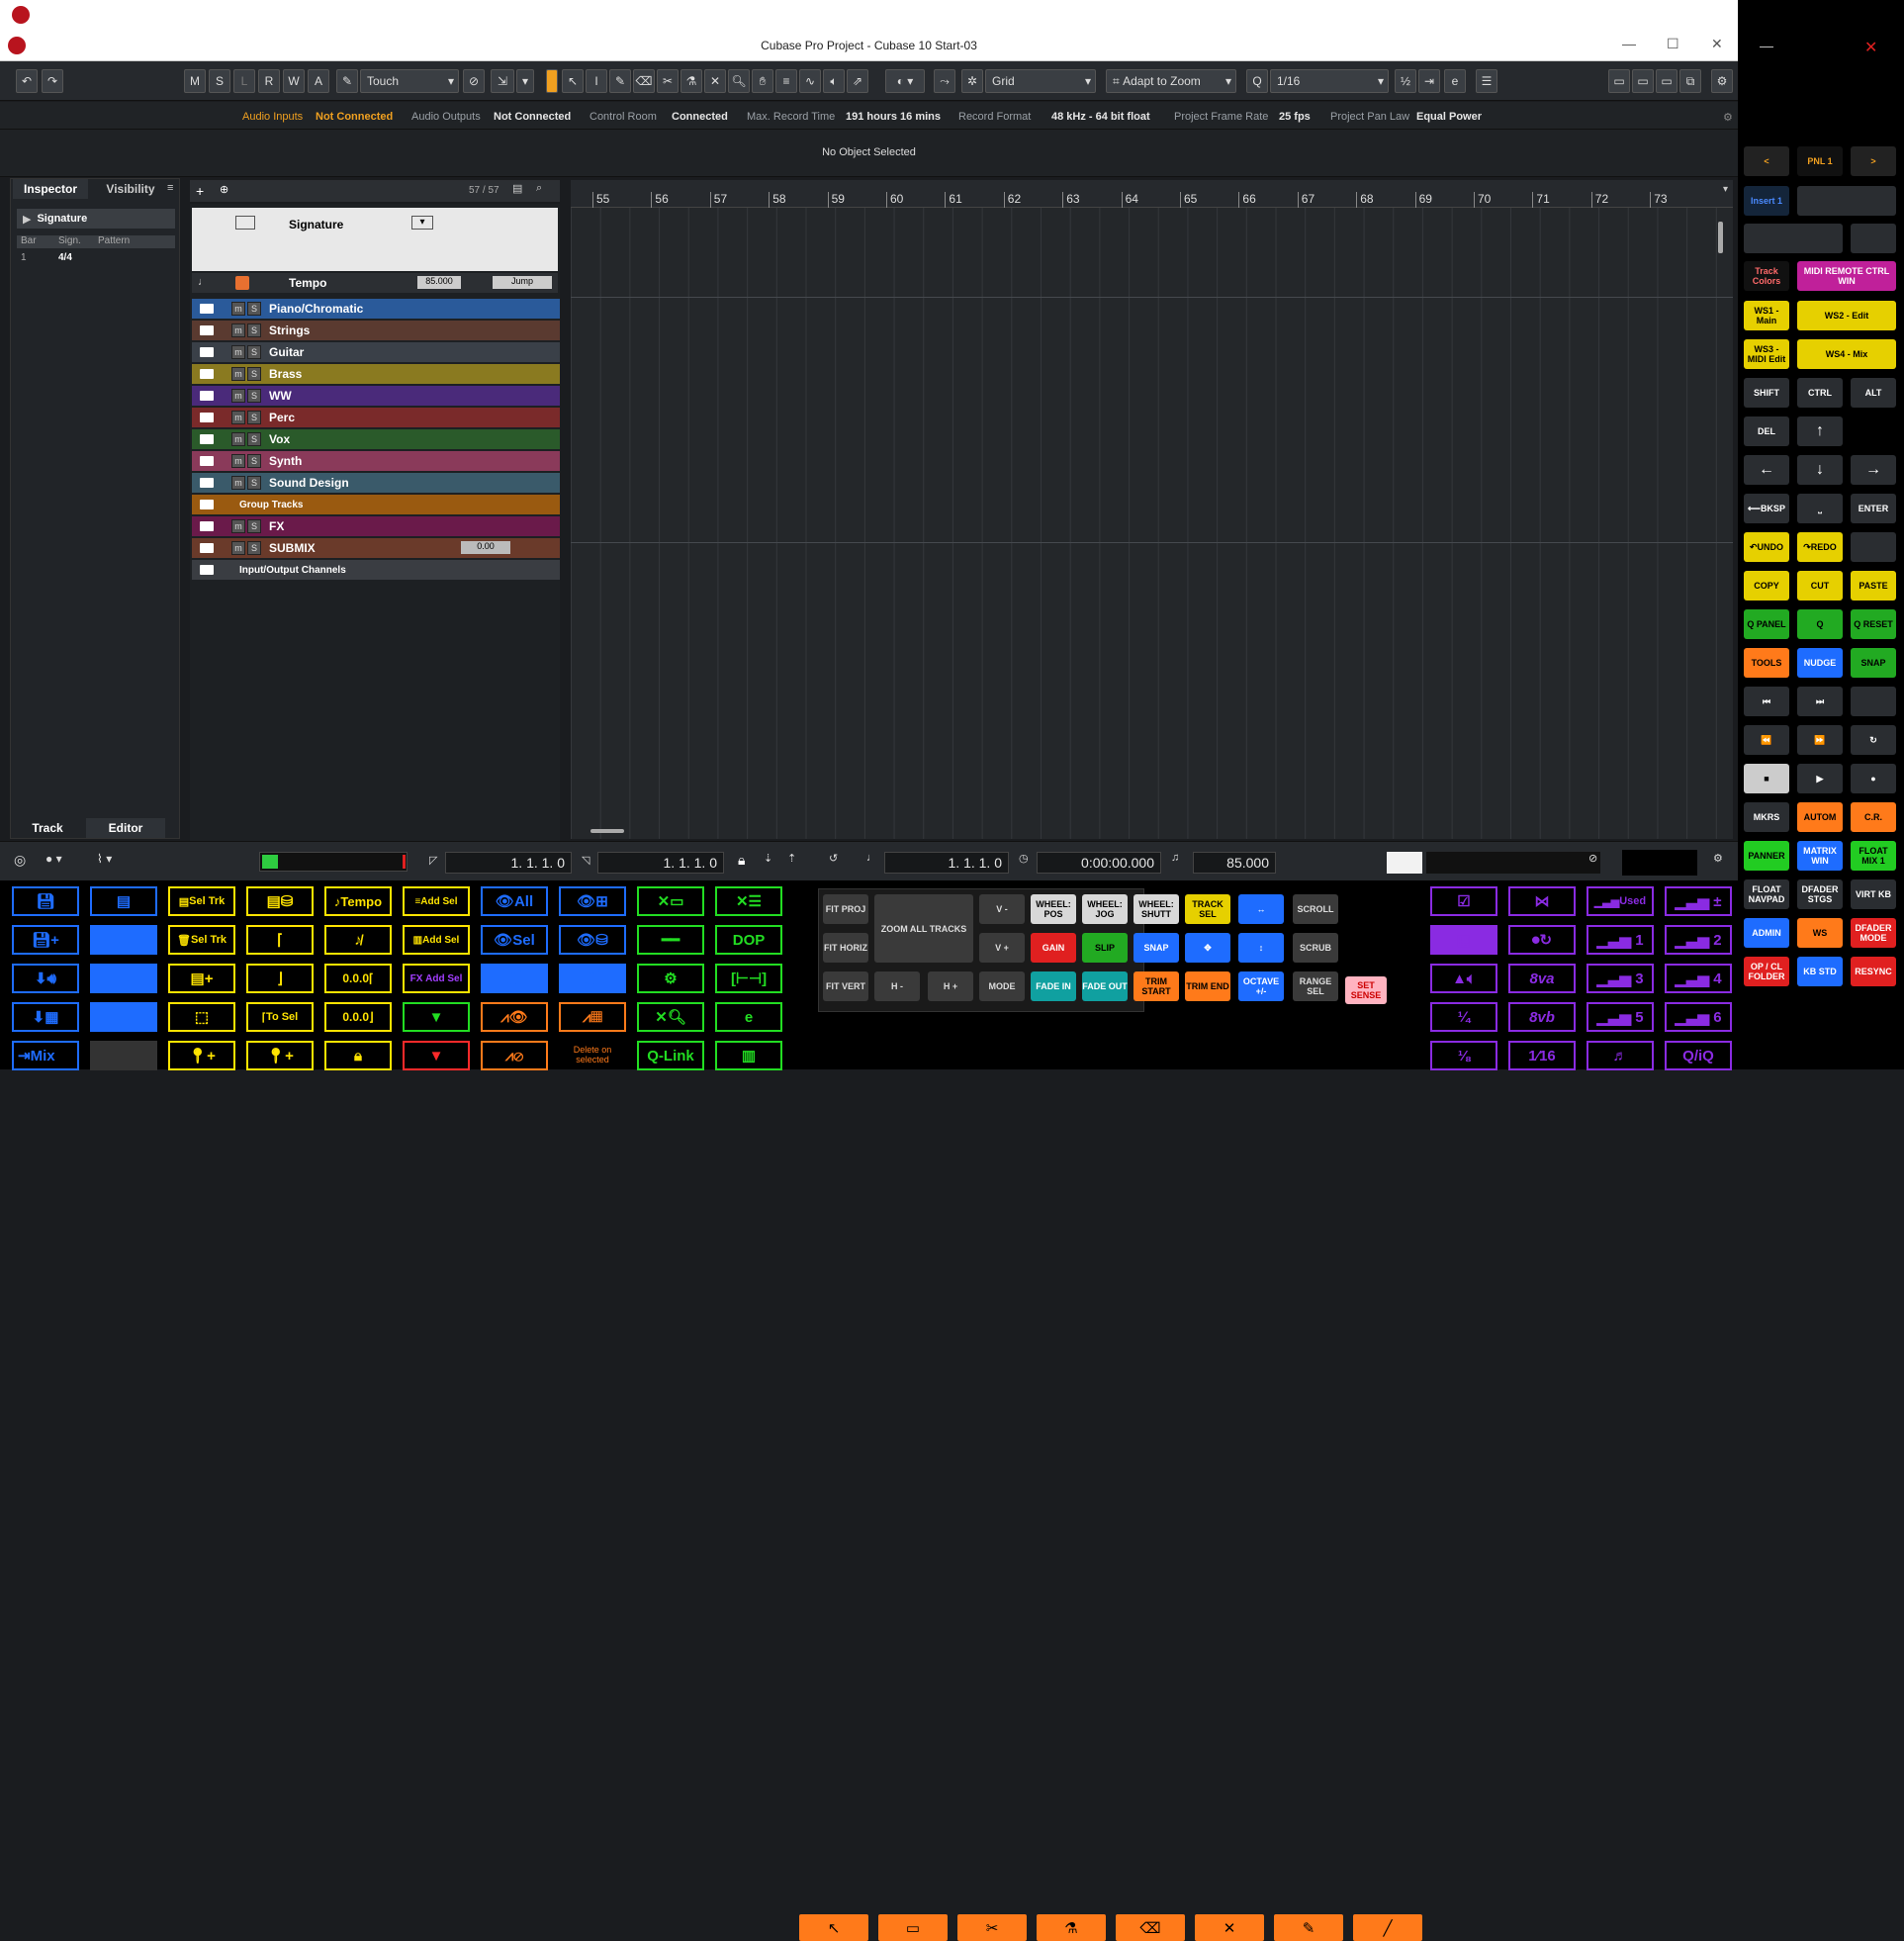  What do you see at coordinates (748, 1017) in the screenshot?
I see `edit-e-icon: e` at bounding box center [748, 1017].